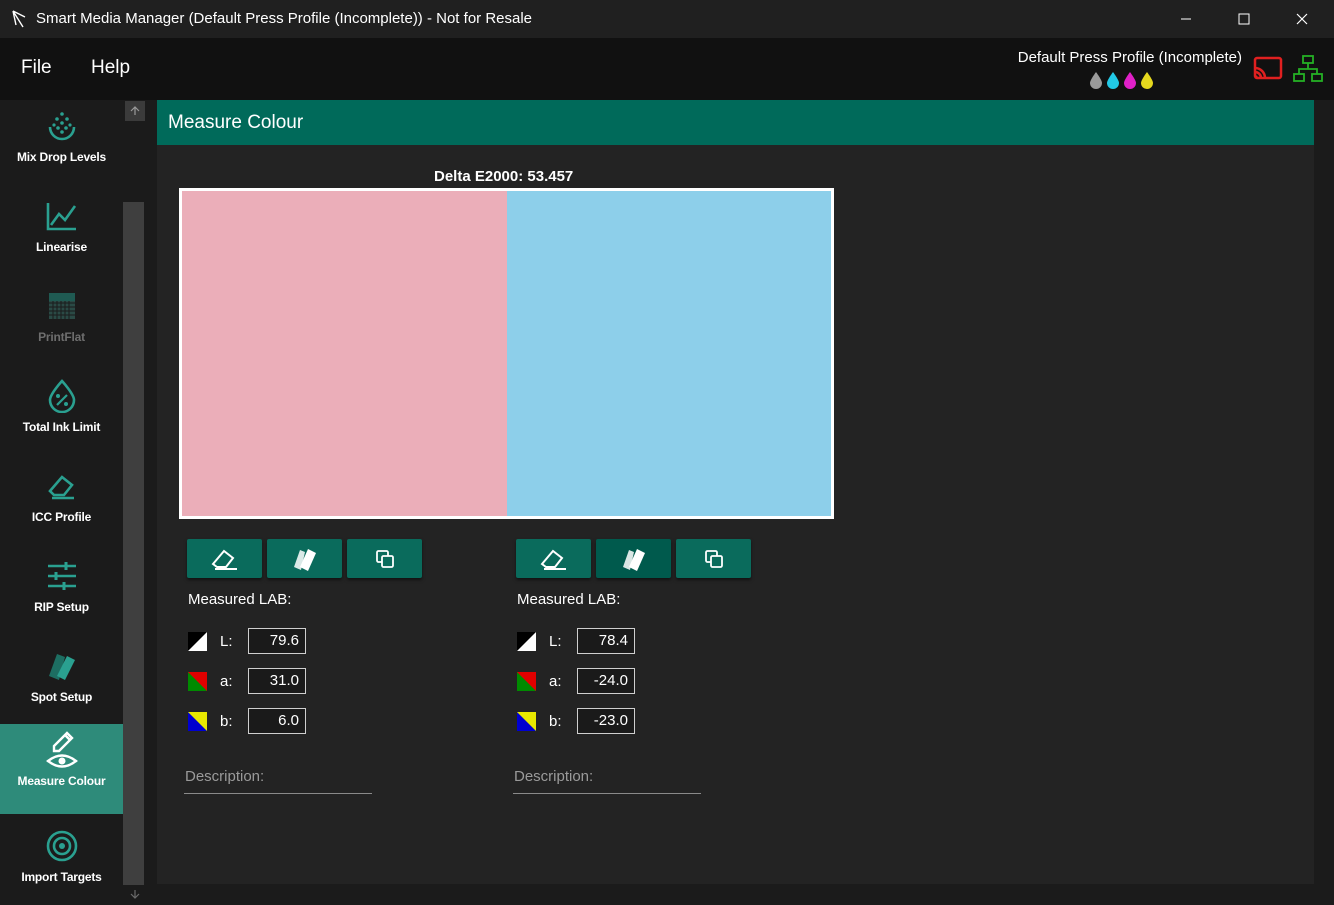  Describe the element at coordinates (576, 681) in the screenshot. I see `right-a-row: a: -24.0` at that location.